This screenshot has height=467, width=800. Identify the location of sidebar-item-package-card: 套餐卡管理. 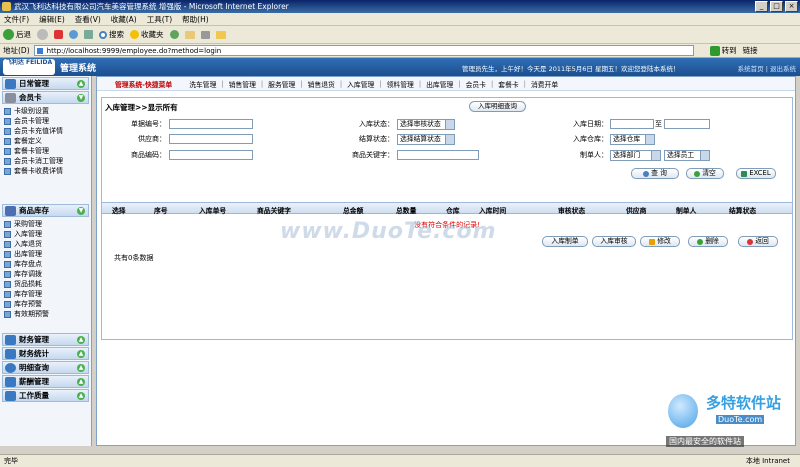
(46, 151).